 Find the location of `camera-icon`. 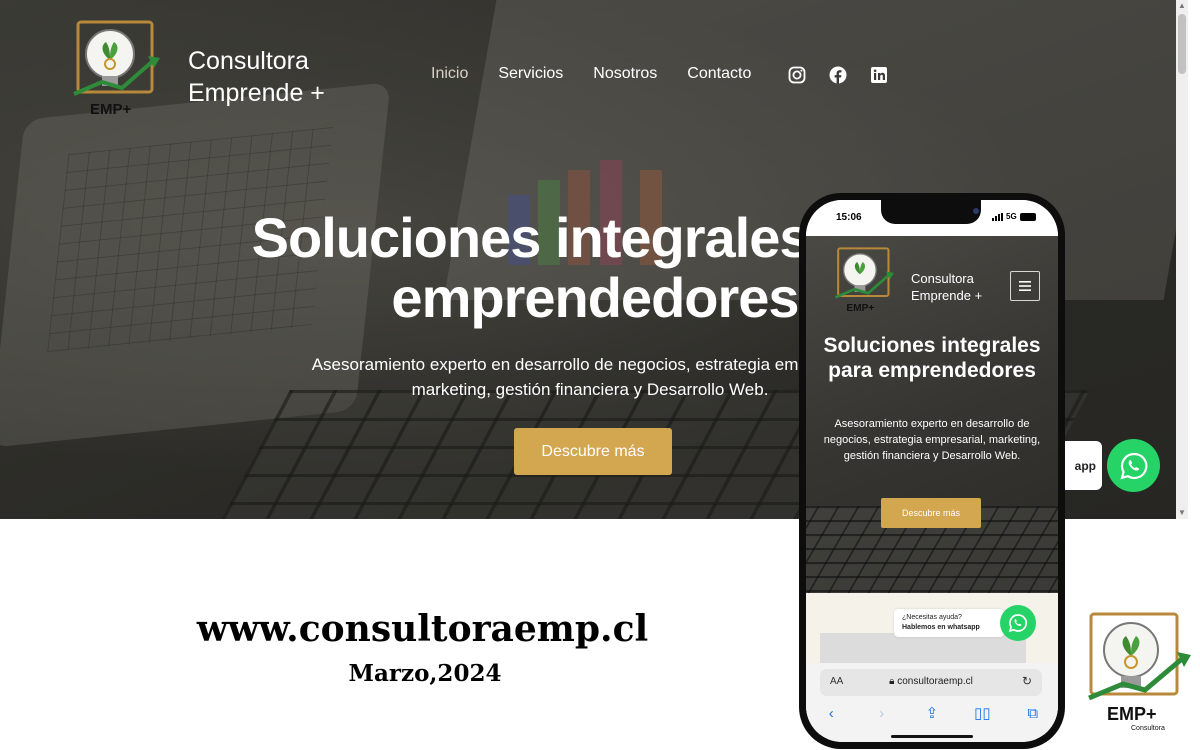

camera-icon is located at coordinates (976, 211).